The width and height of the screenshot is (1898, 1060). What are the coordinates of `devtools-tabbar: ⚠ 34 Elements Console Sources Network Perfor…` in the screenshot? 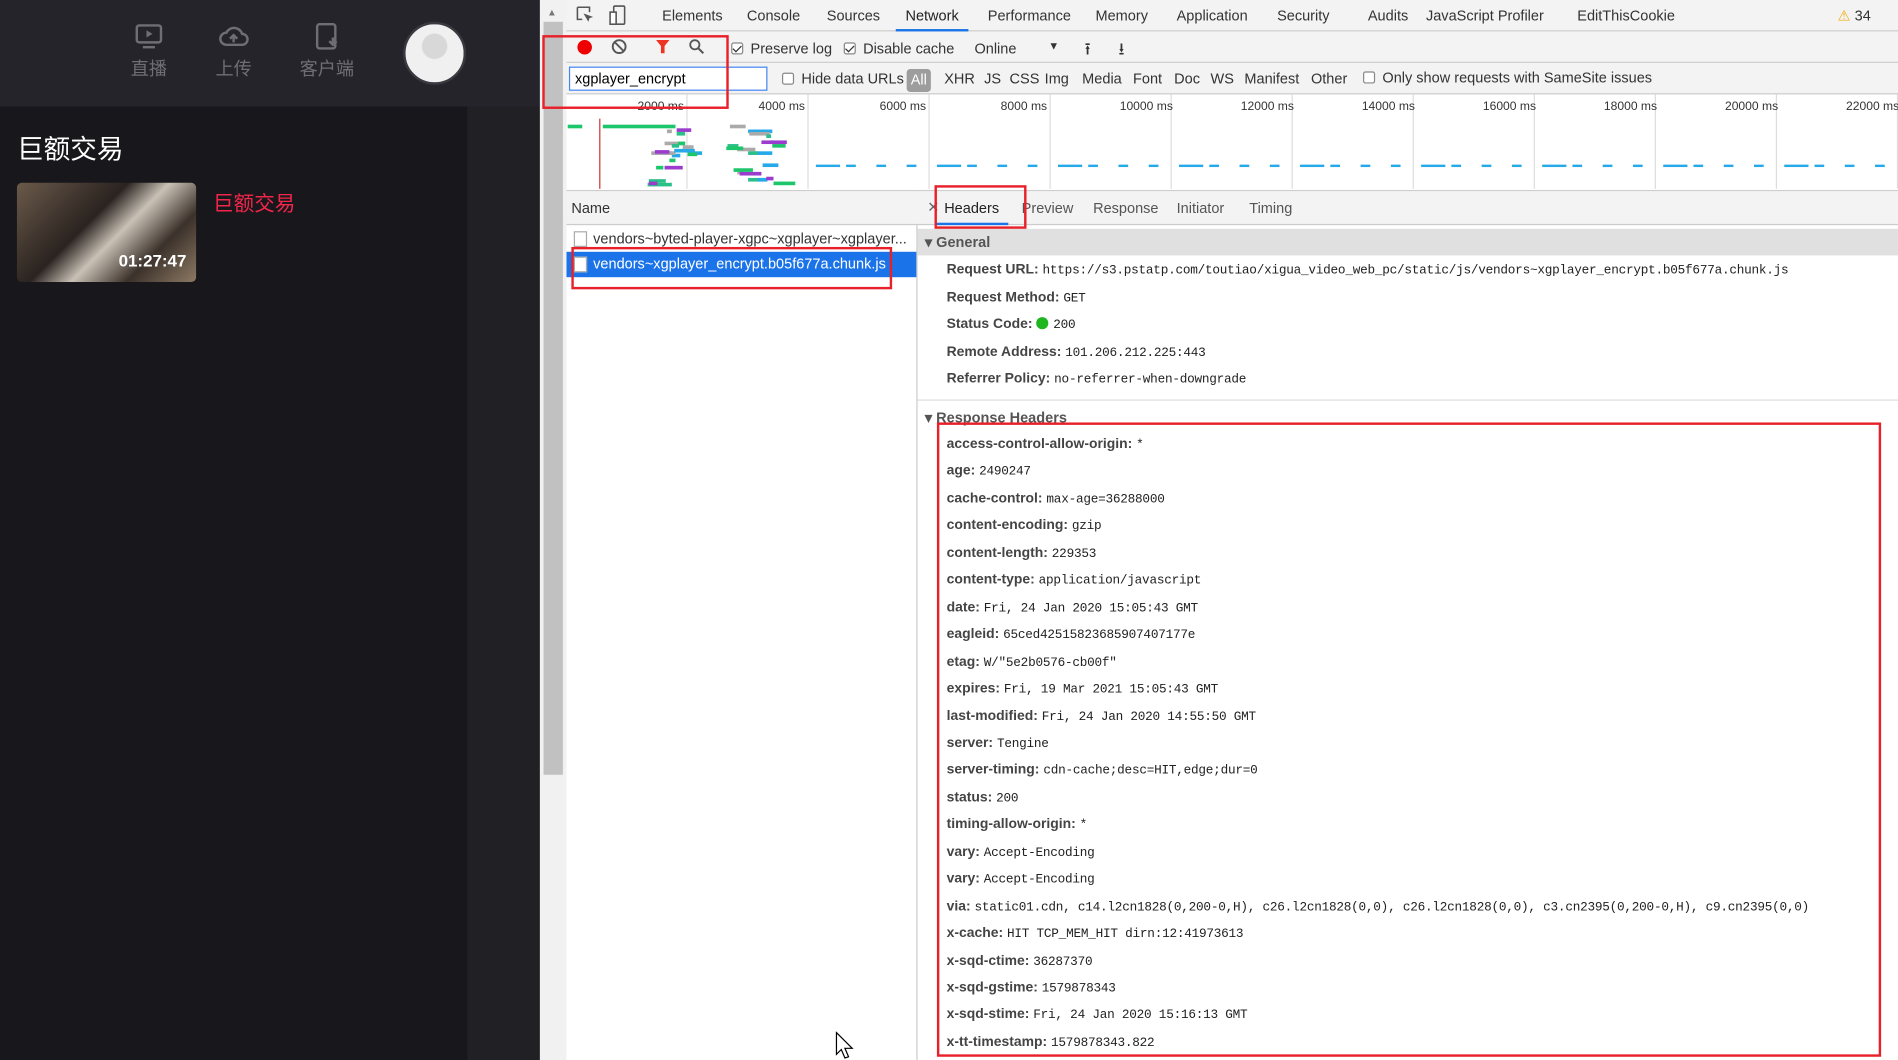 It's located at (1232, 16).